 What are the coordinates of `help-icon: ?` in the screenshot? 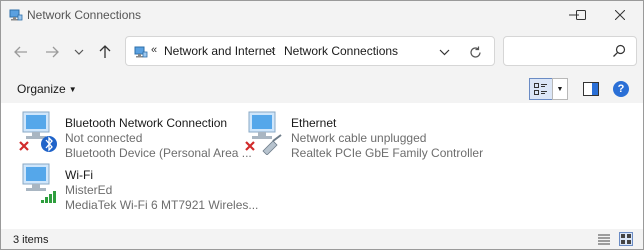 It's located at (621, 89).